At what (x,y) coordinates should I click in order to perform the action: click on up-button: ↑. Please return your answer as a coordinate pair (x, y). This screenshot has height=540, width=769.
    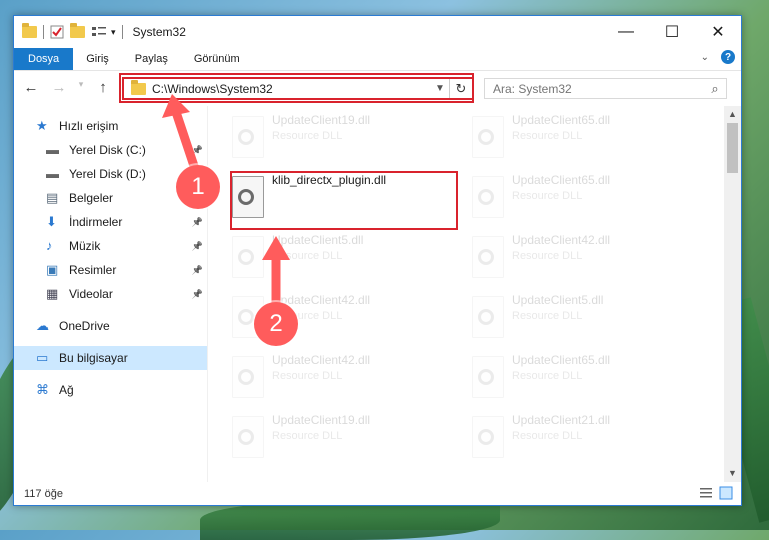
    Looking at the image, I should click on (103, 87).